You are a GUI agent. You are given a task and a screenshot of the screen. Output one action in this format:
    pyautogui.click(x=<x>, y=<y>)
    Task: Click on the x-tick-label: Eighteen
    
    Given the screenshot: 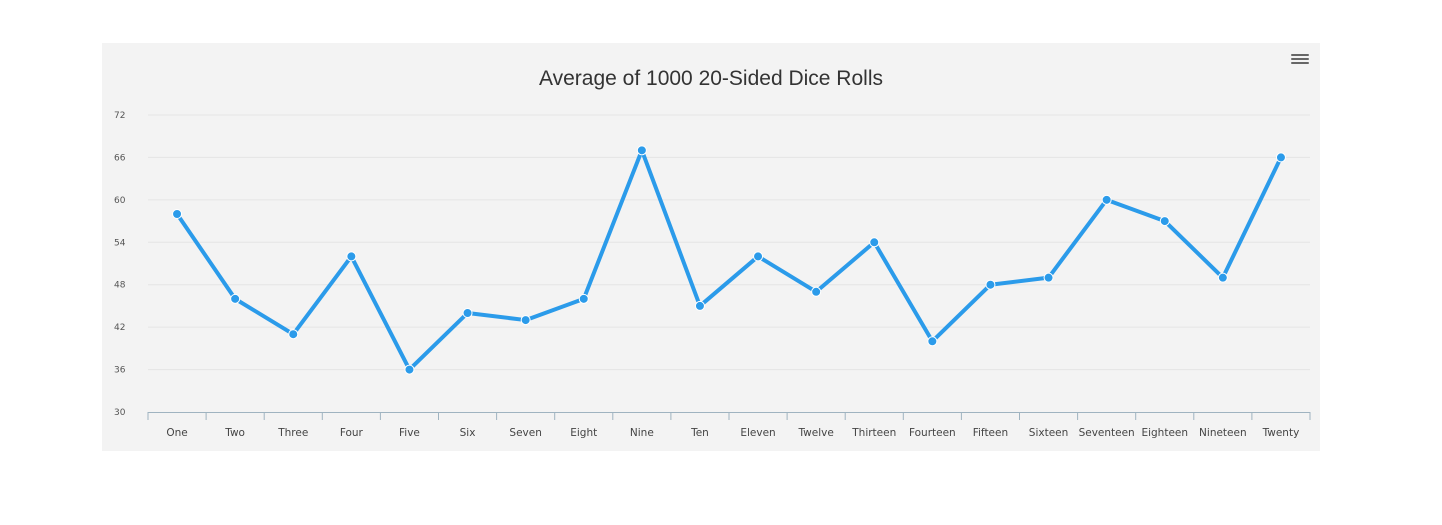 What is the action you would take?
    pyautogui.click(x=1164, y=433)
    